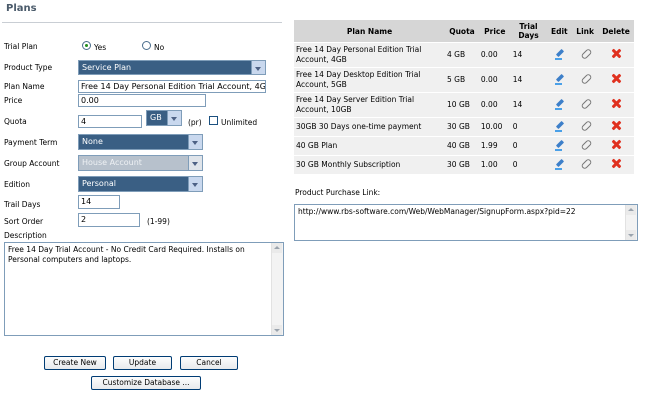 This screenshot has width=651, height=400. Describe the element at coordinates (140, 142) in the screenshot. I see `payment-term-select: None` at that location.